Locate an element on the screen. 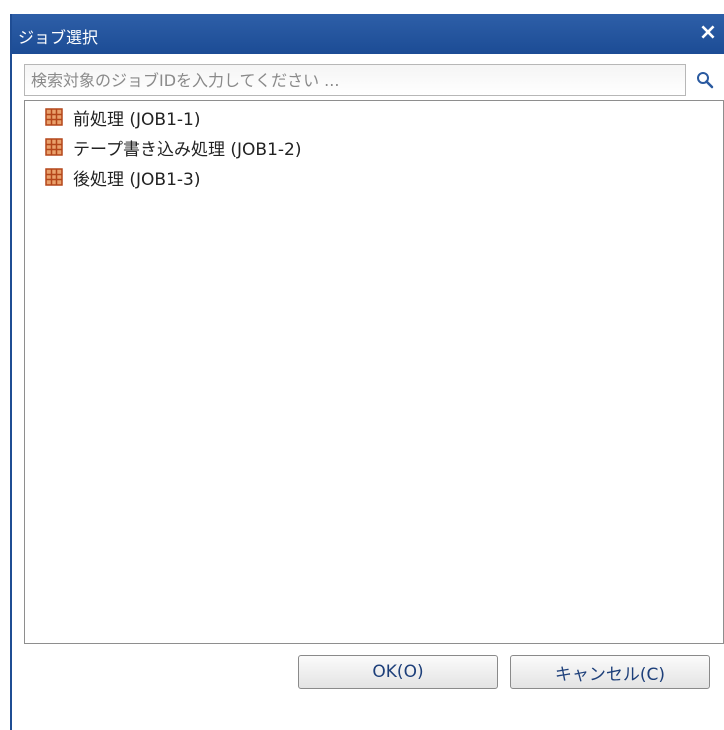 The width and height of the screenshot is (724, 730). tree-item-job1-2: テープ書き込み処理 (JOB1-2) is located at coordinates (173, 147).